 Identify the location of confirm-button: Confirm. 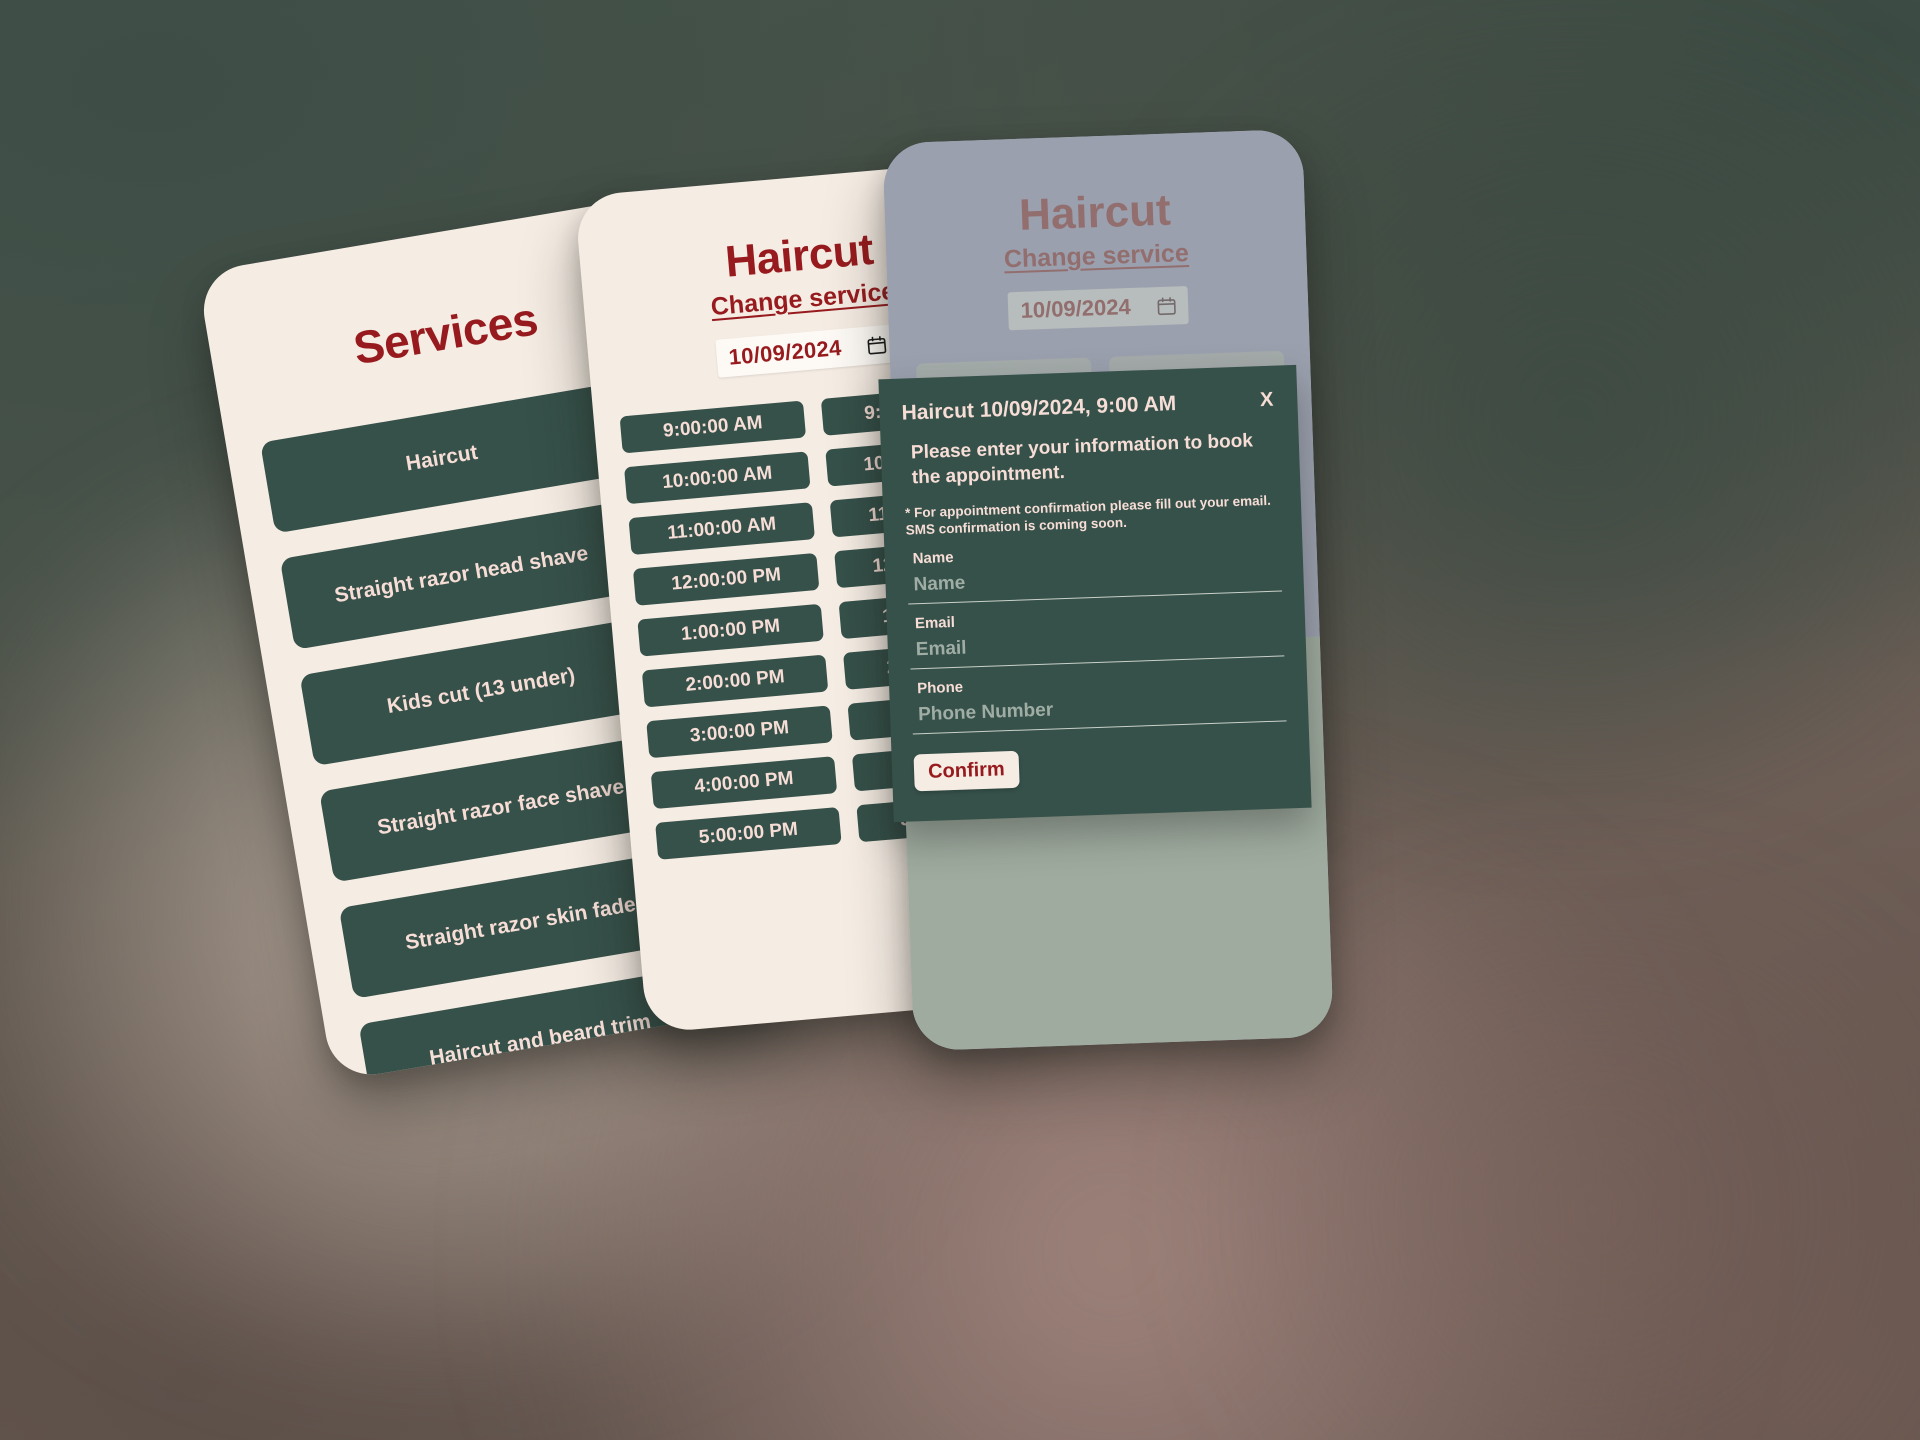
(966, 771).